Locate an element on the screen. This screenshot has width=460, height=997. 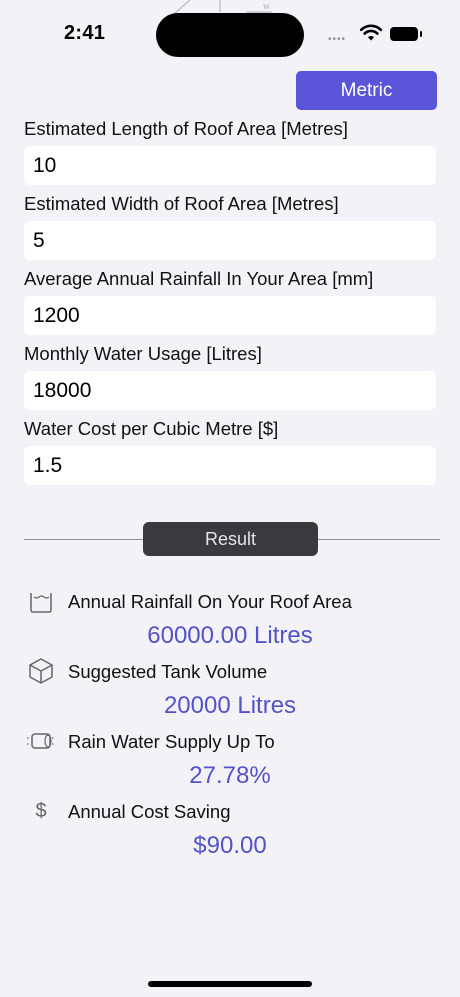
header-illustration-icon: w is located at coordinates (222, 7).